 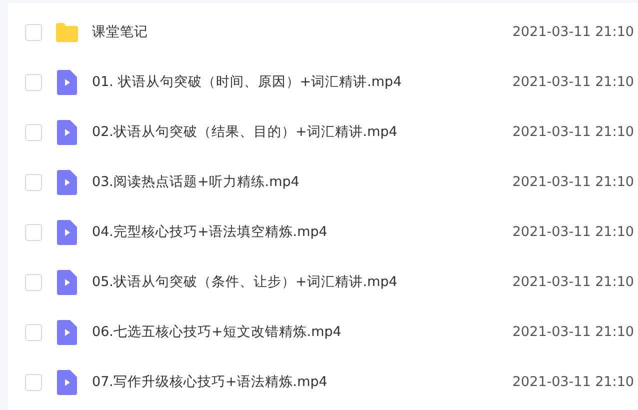 I want to click on file-name: 06.七选五核心技巧+短文改错精炼.mp4, so click(x=302, y=332).